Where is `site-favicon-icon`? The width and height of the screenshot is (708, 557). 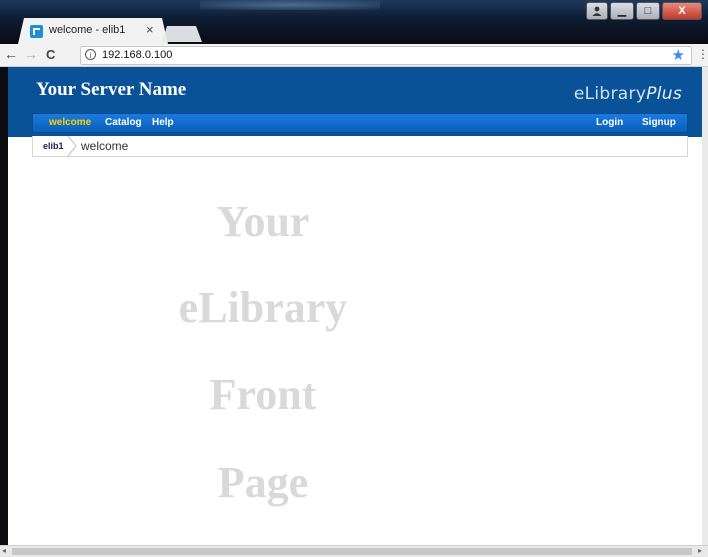 site-favicon-icon is located at coordinates (36, 31).